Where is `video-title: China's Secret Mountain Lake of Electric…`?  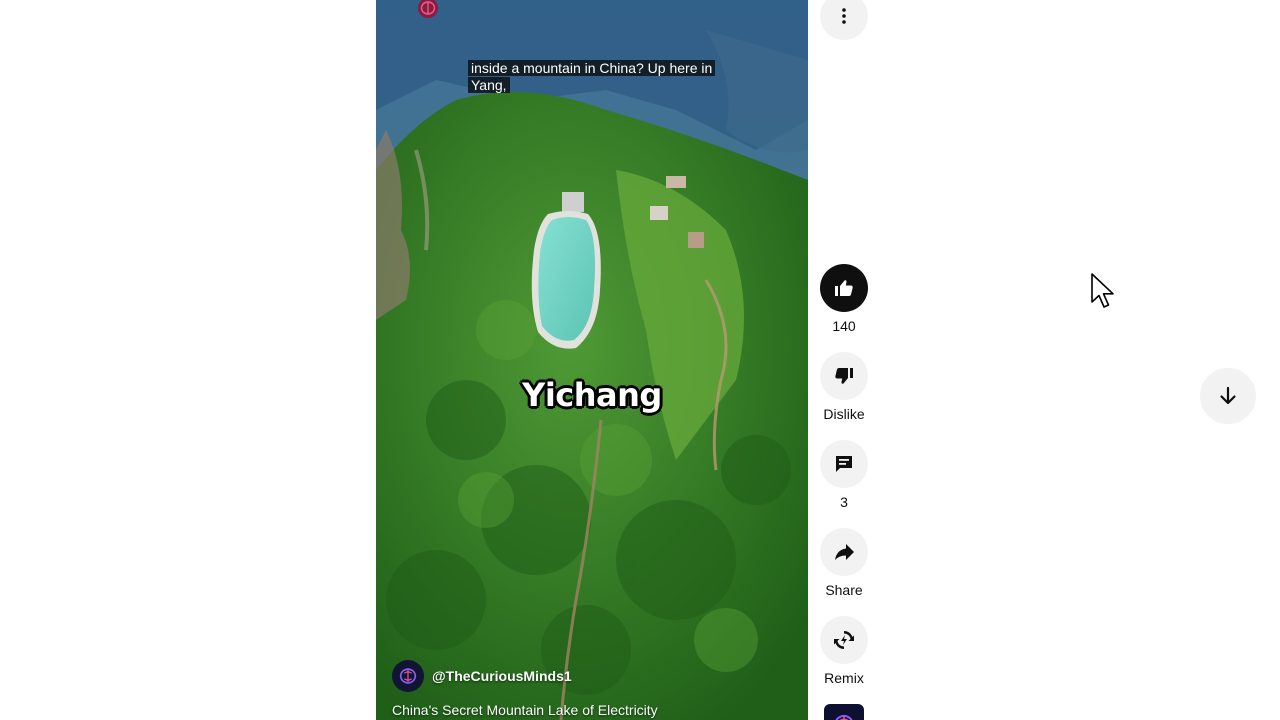 video-title: China's Secret Mountain Lake of Electric… is located at coordinates (525, 710).